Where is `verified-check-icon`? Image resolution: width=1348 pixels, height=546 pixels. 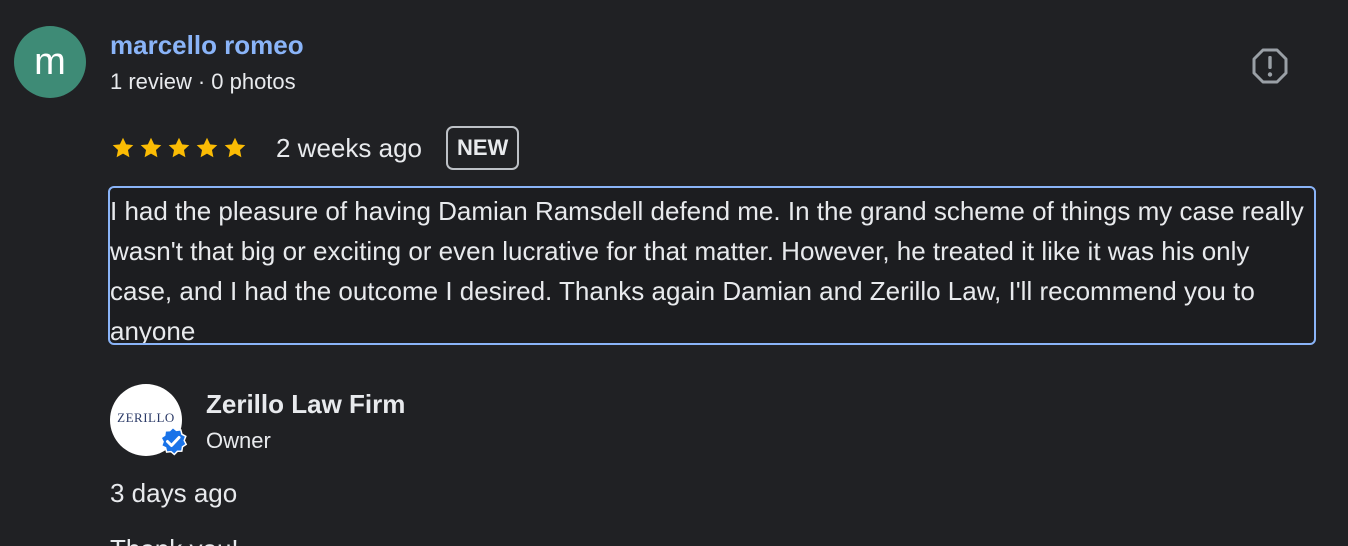 verified-check-icon is located at coordinates (174, 441).